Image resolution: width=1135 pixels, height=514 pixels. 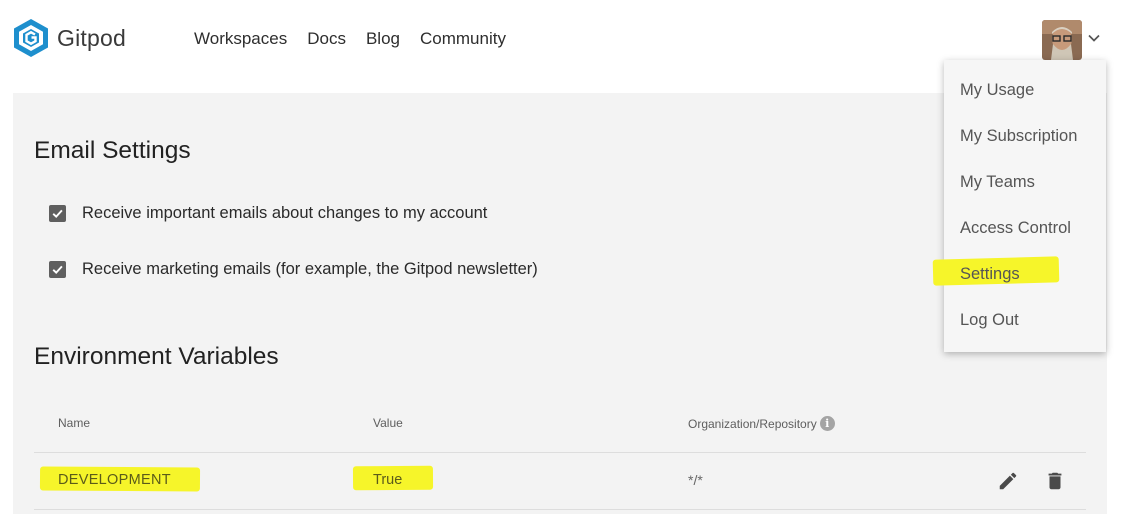 I want to click on column-header-value: Value, so click(x=388, y=423).